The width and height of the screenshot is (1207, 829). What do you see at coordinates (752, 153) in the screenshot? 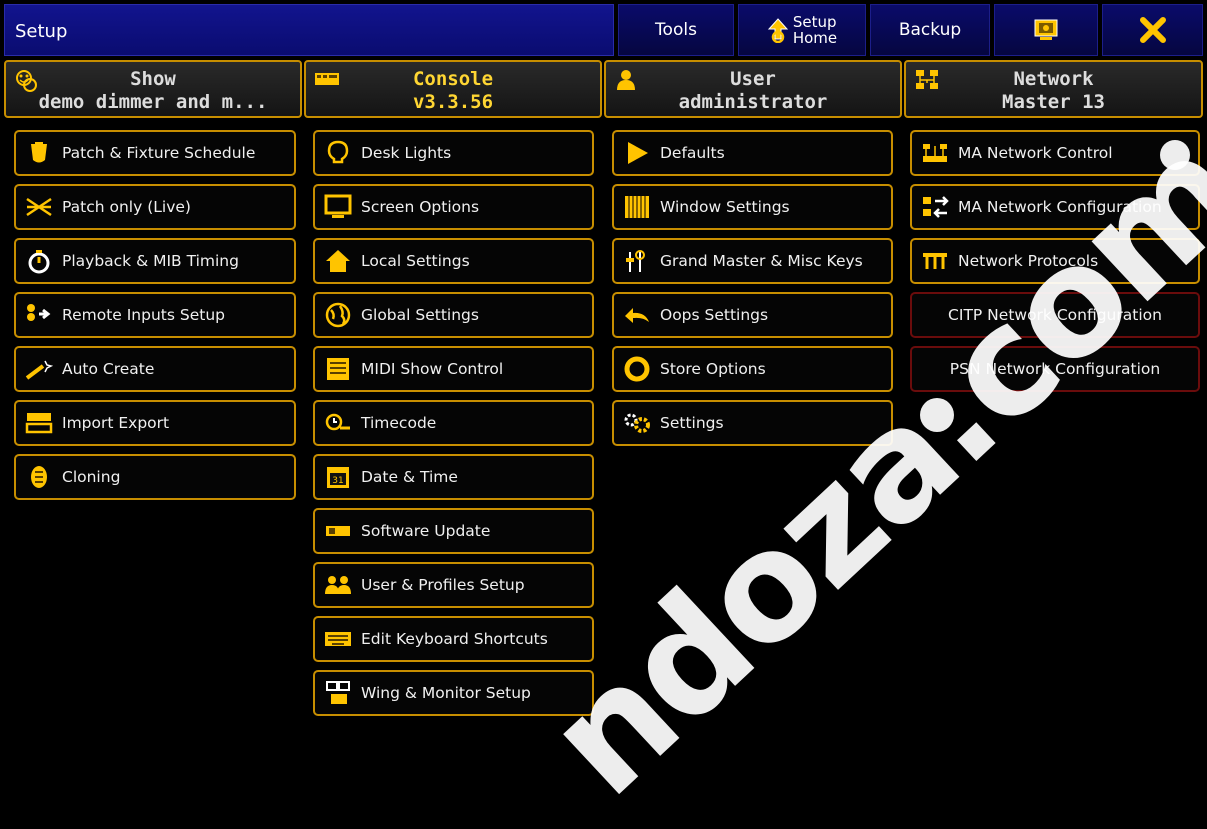
I see `defaults-button: Defaults` at bounding box center [752, 153].